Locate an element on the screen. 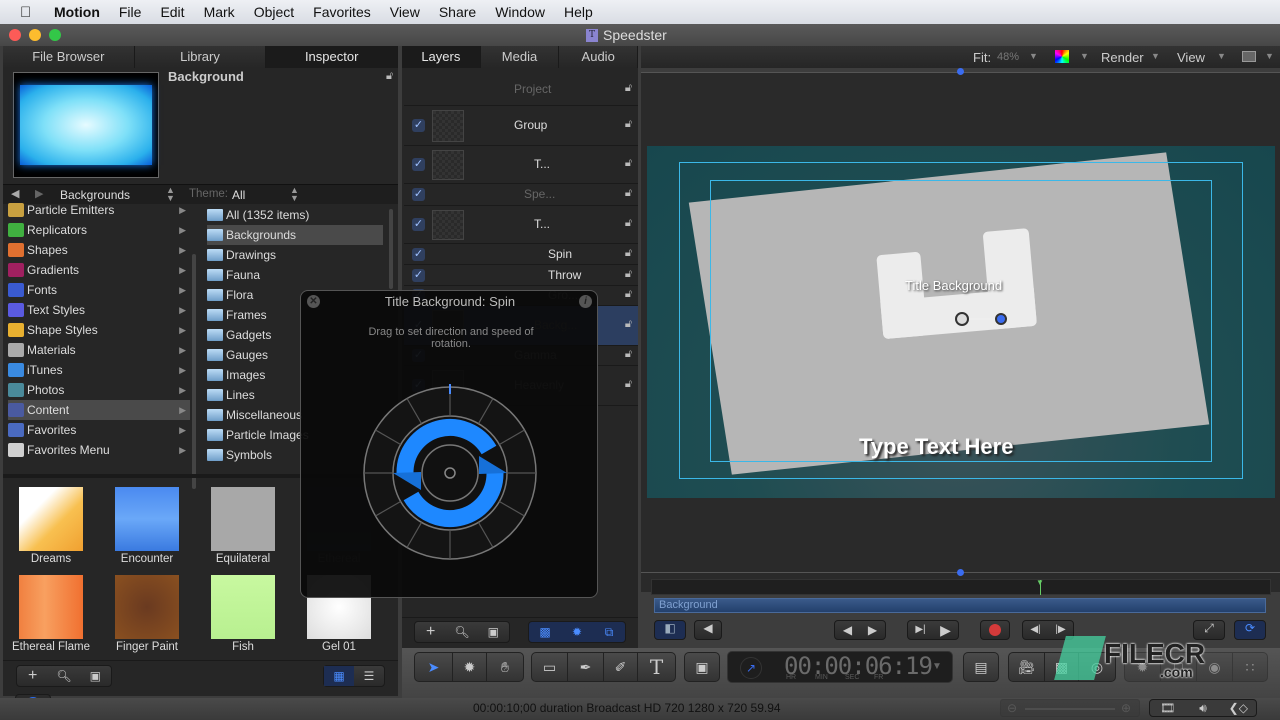  menu-window: Window is located at coordinates (520, 12).